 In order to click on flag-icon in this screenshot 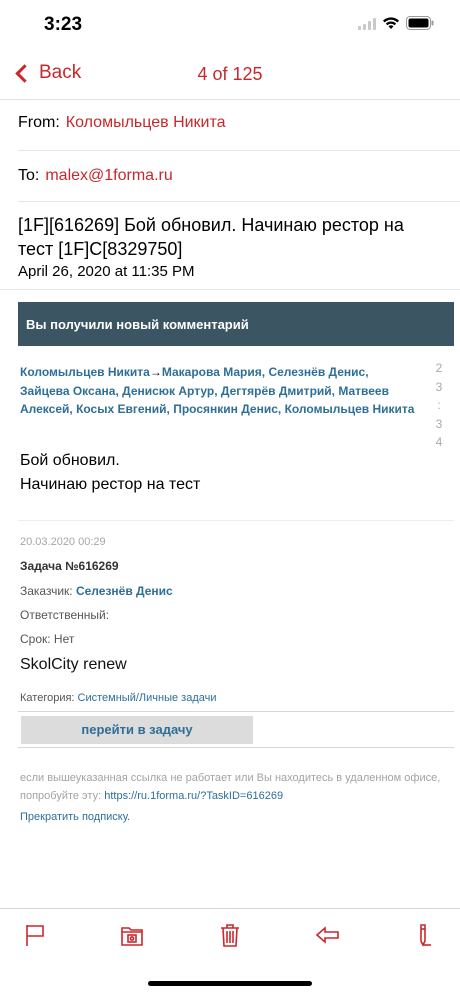, I will do `click(36, 935)`.